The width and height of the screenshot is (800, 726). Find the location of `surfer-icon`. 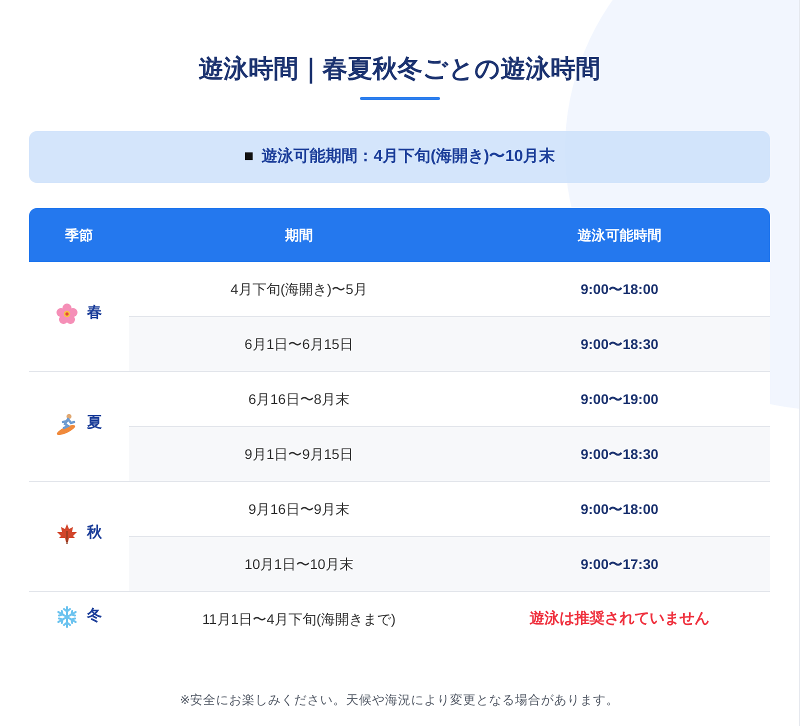

surfer-icon is located at coordinates (67, 423).